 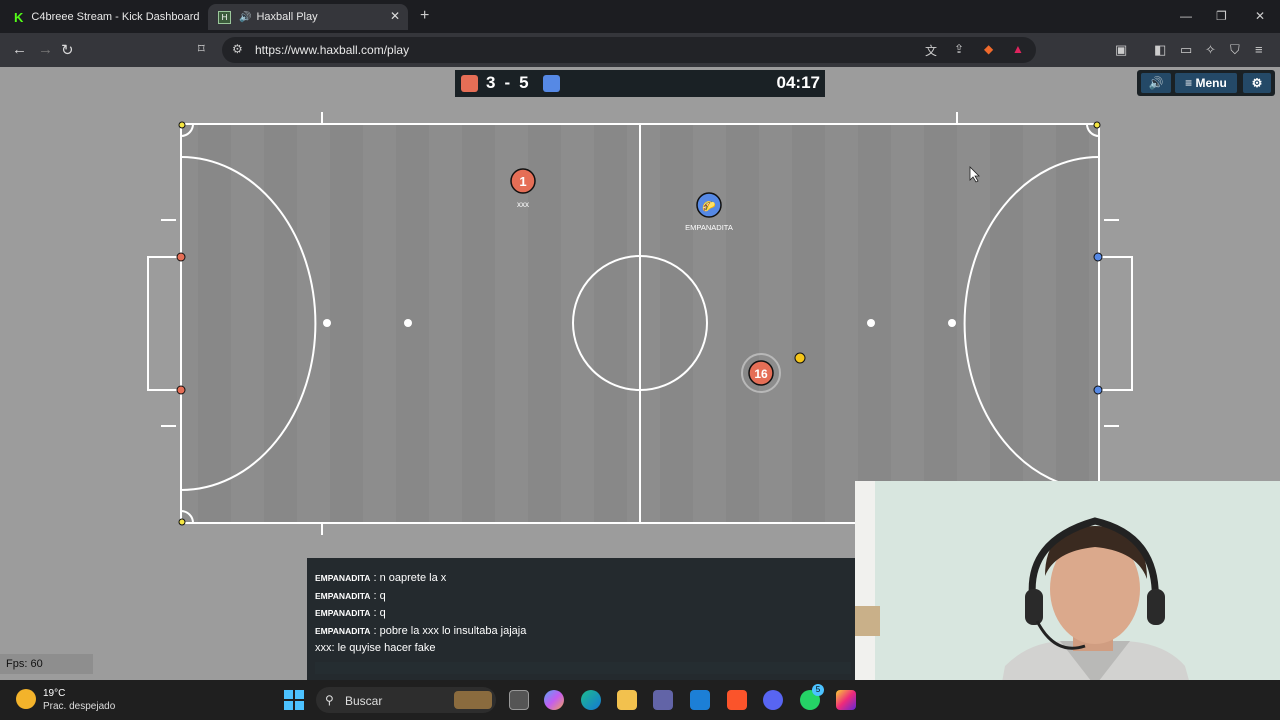 What do you see at coordinates (988, 49) in the screenshot?
I see `brave-shields-icon: ◆` at bounding box center [988, 49].